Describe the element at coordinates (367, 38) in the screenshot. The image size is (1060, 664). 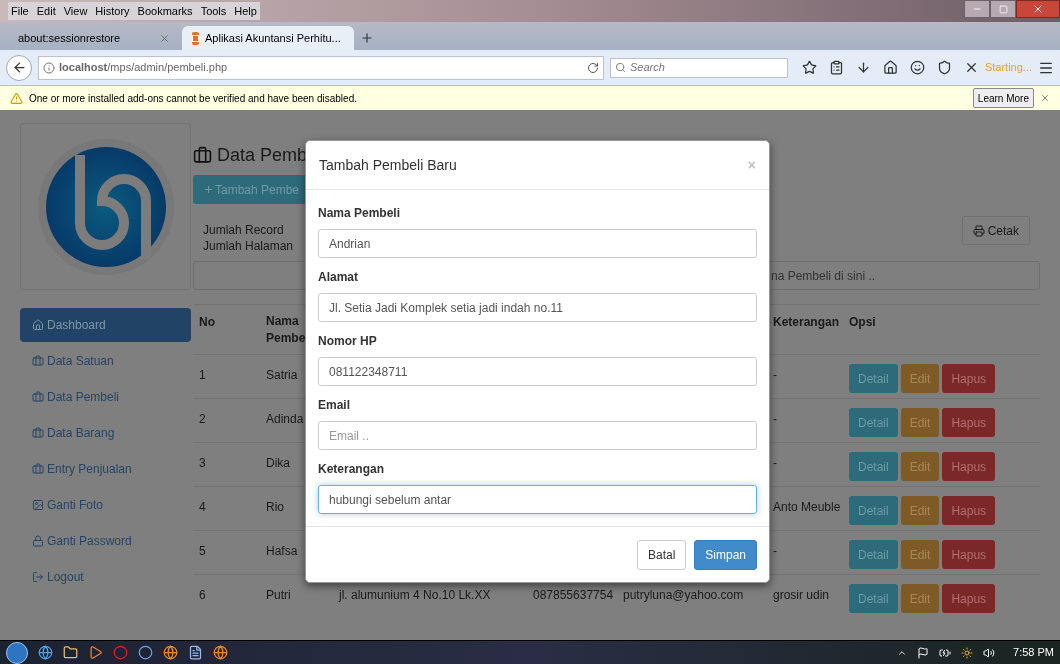
I see `new-tab-icon` at that location.